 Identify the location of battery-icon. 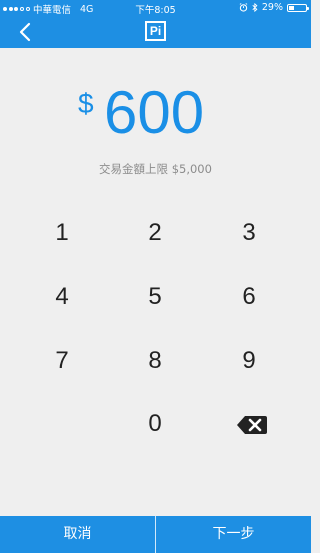
(298, 7).